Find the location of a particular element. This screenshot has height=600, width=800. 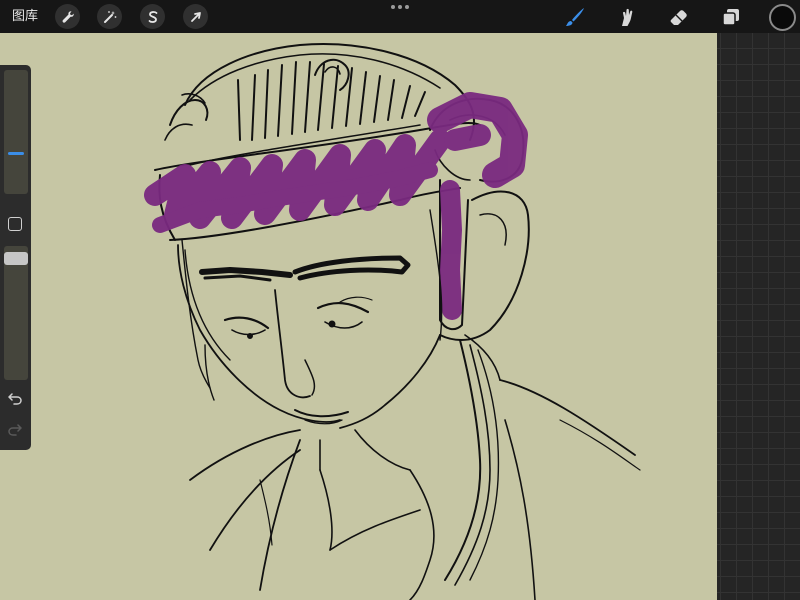

arrow-cursor-icon is located at coordinates (195, 16).